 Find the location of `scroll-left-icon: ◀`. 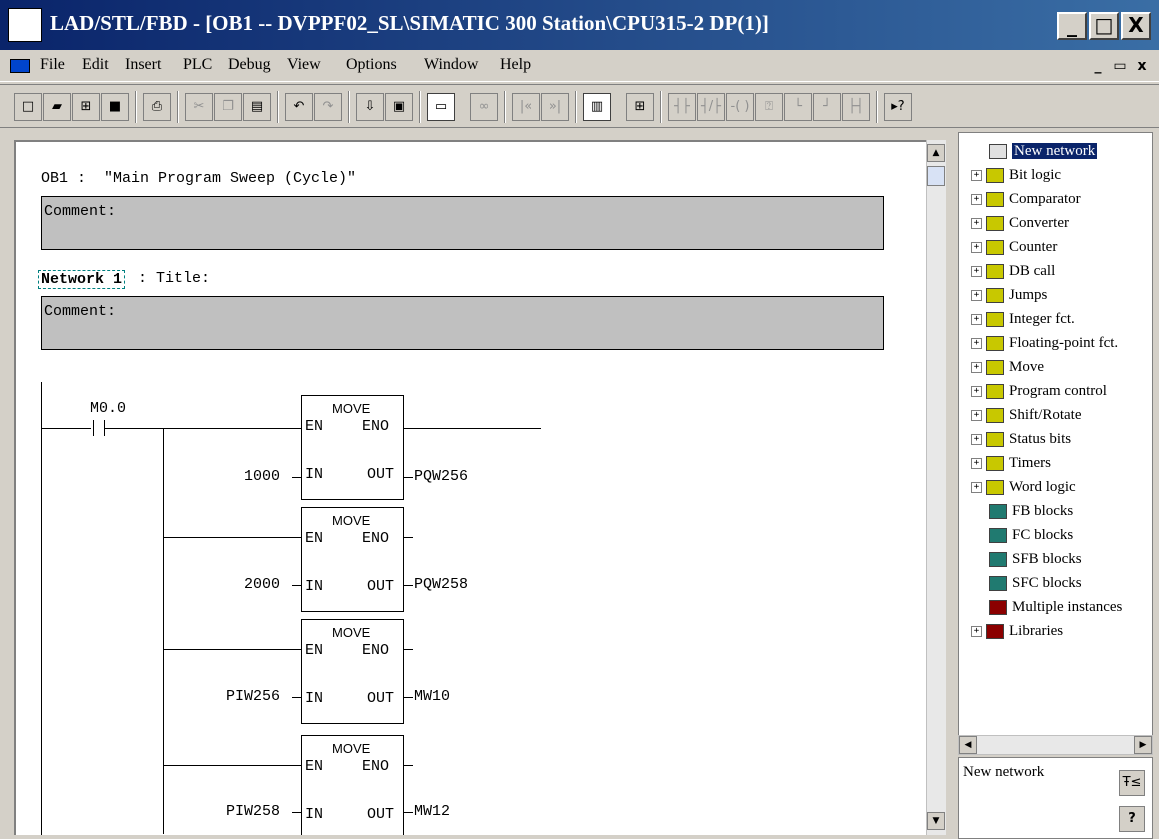

scroll-left-icon: ◀ is located at coordinates (968, 745).